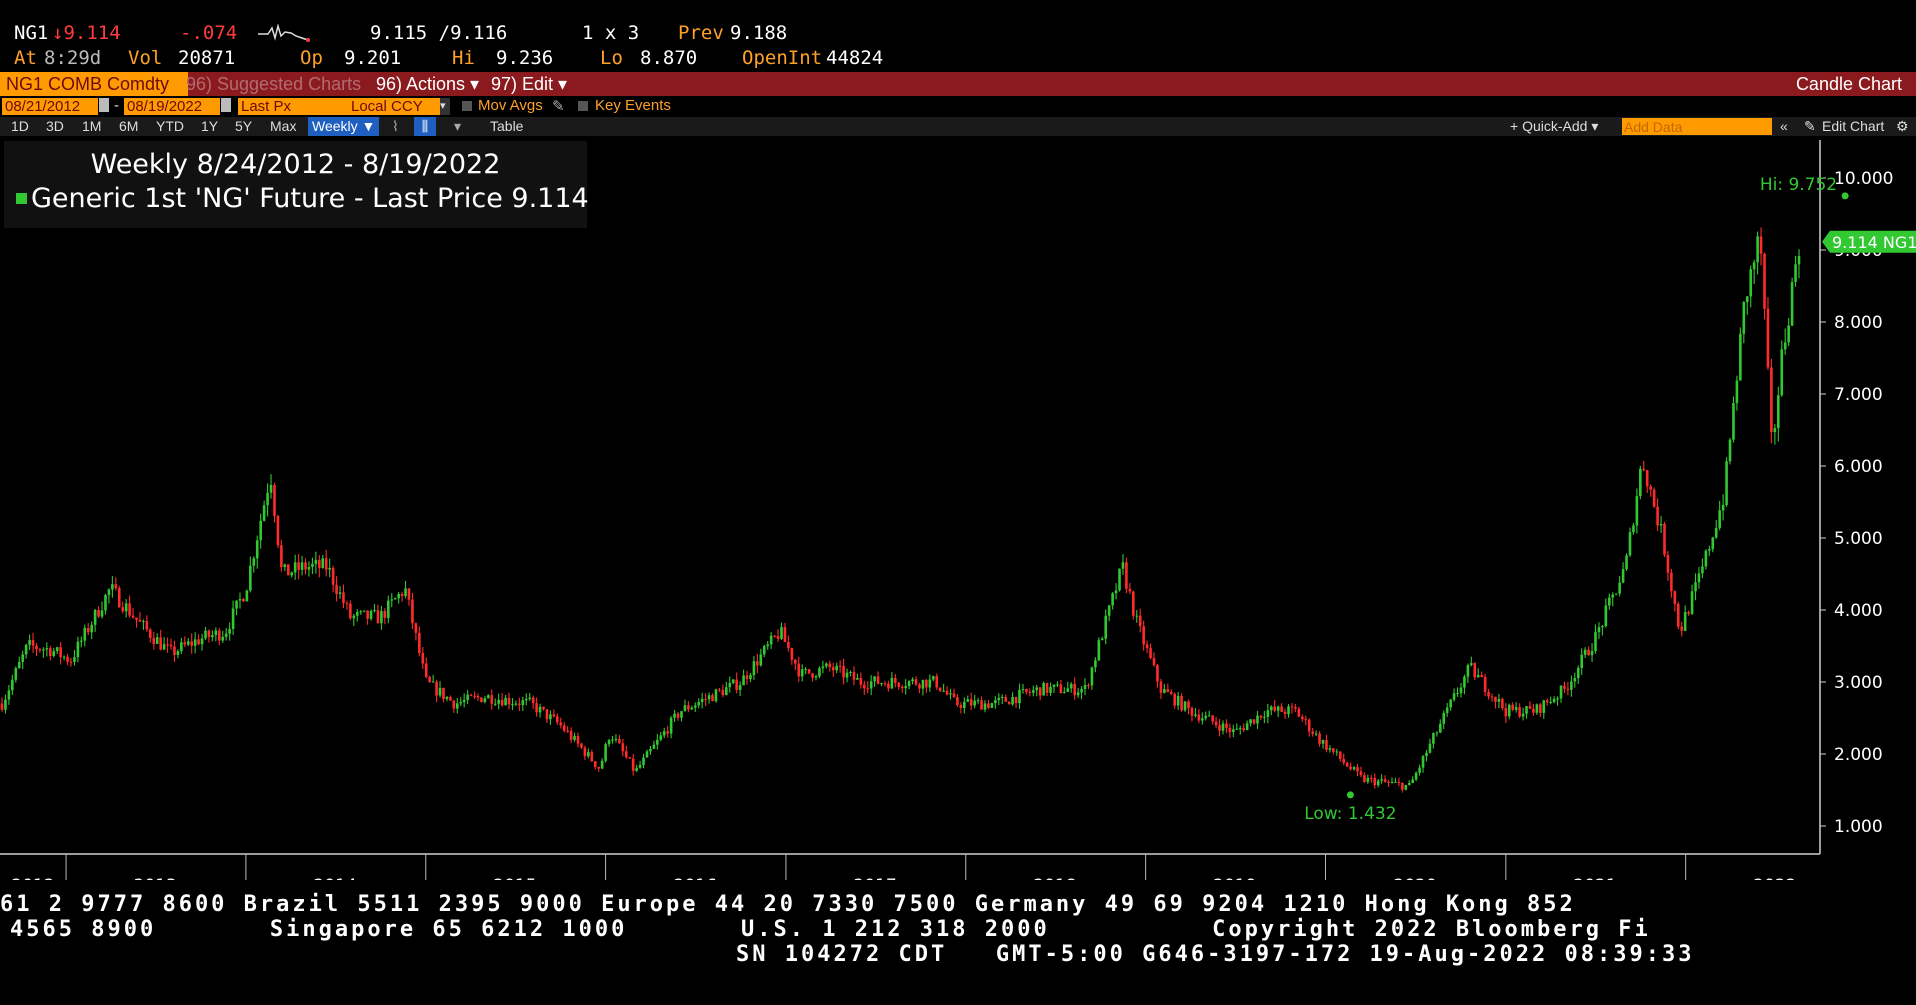  I want to click on edit-chart-button: Edit Chart, so click(1853, 126).